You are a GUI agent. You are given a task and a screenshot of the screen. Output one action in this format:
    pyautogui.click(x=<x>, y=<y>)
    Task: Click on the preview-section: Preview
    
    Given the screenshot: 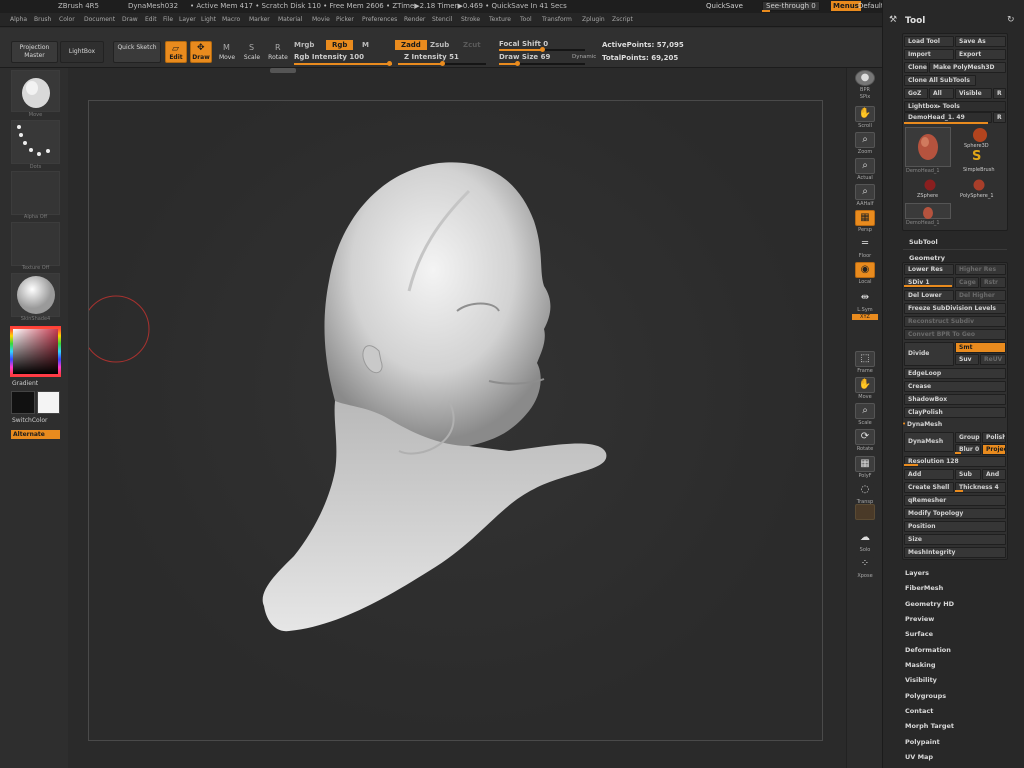 What is the action you would take?
    pyautogui.click(x=919, y=619)
    